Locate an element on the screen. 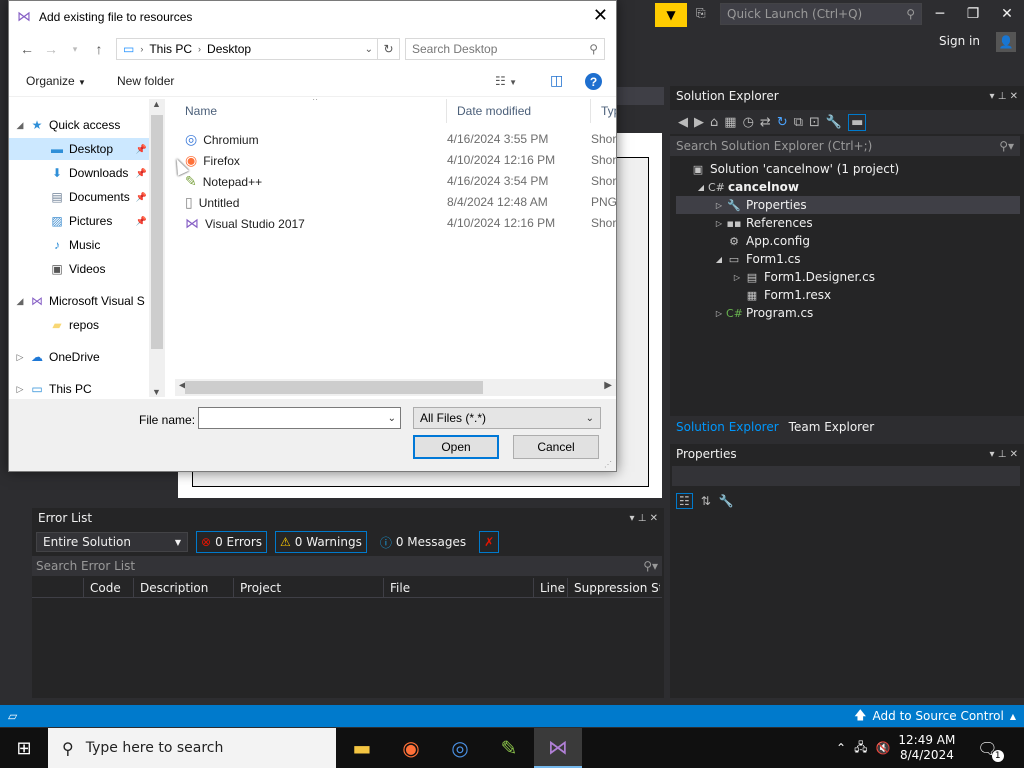  history-icon: ◷ is located at coordinates (748, 122).